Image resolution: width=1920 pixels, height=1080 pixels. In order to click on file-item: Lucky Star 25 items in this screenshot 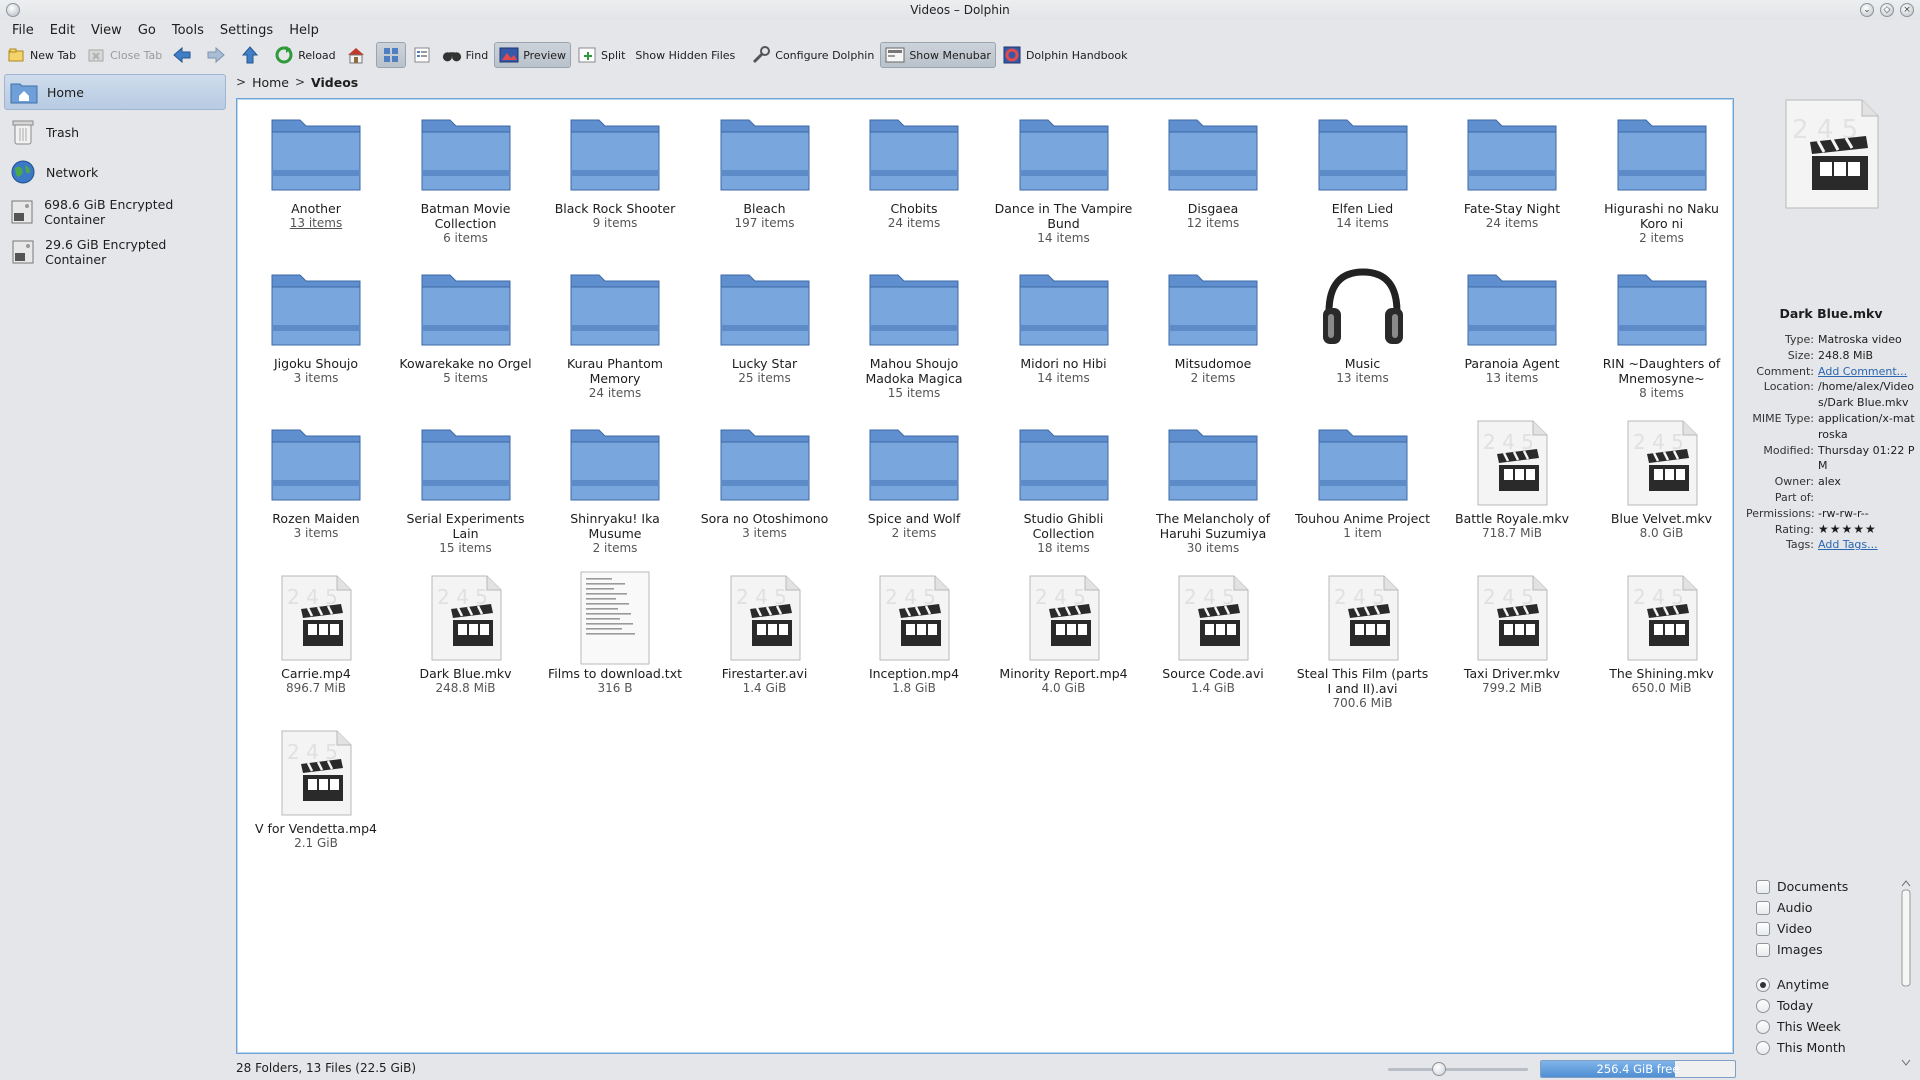, I will do `click(765, 323)`.